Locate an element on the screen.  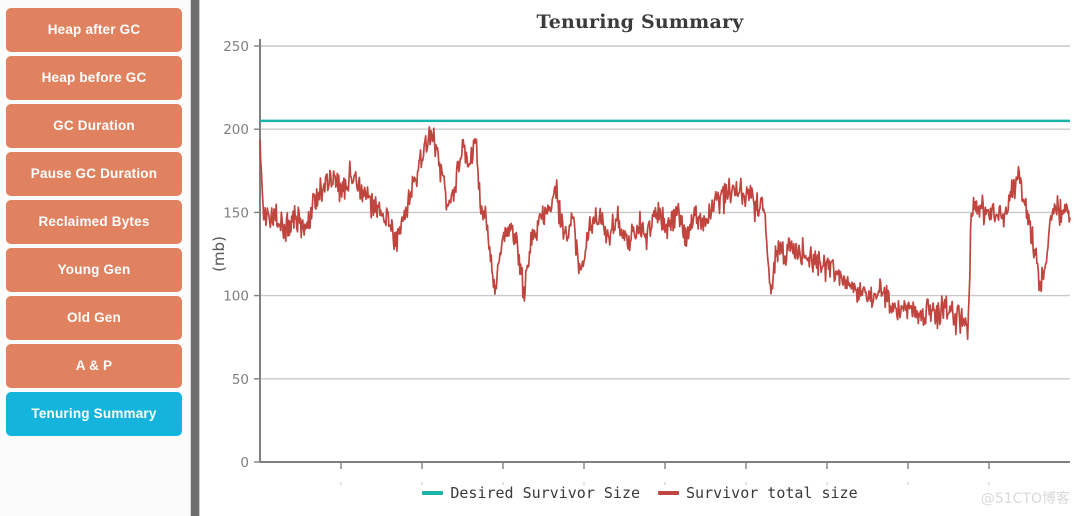
y-tick-label: 150 is located at coordinates (236, 213).